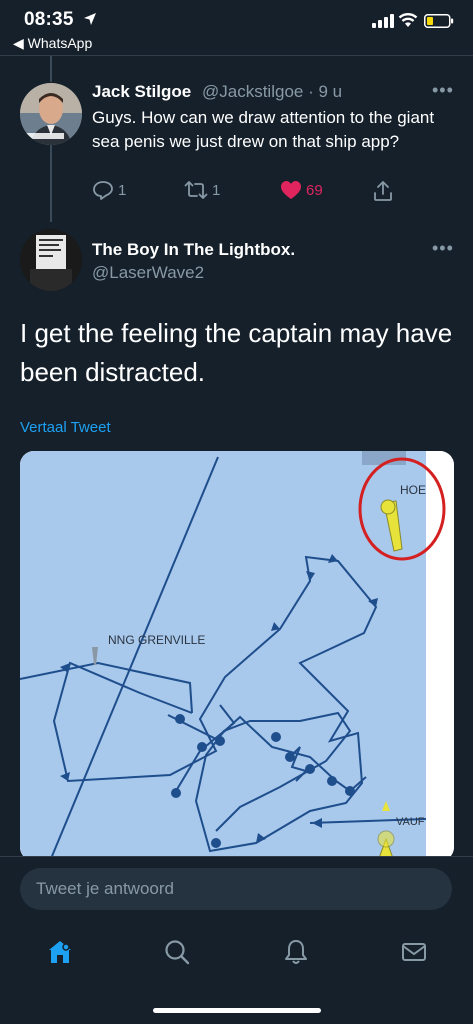  I want to click on reply-bar: Tweet je antwoord, so click(236, 888).